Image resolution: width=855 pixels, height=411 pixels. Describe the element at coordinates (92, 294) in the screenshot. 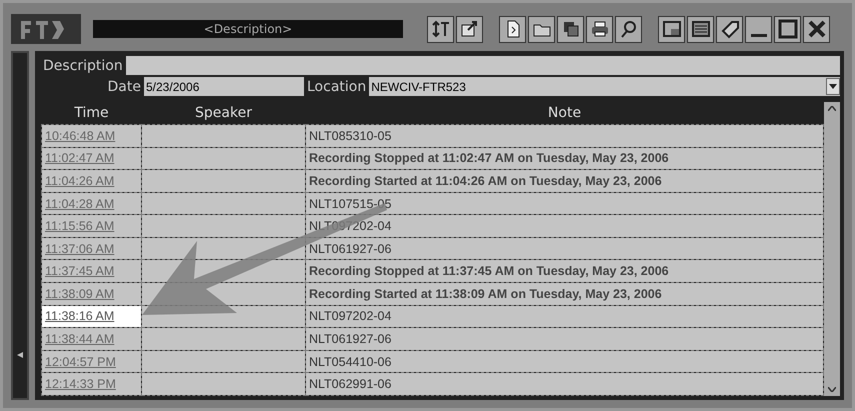

I see `time-link: 11:38:09 AM` at that location.